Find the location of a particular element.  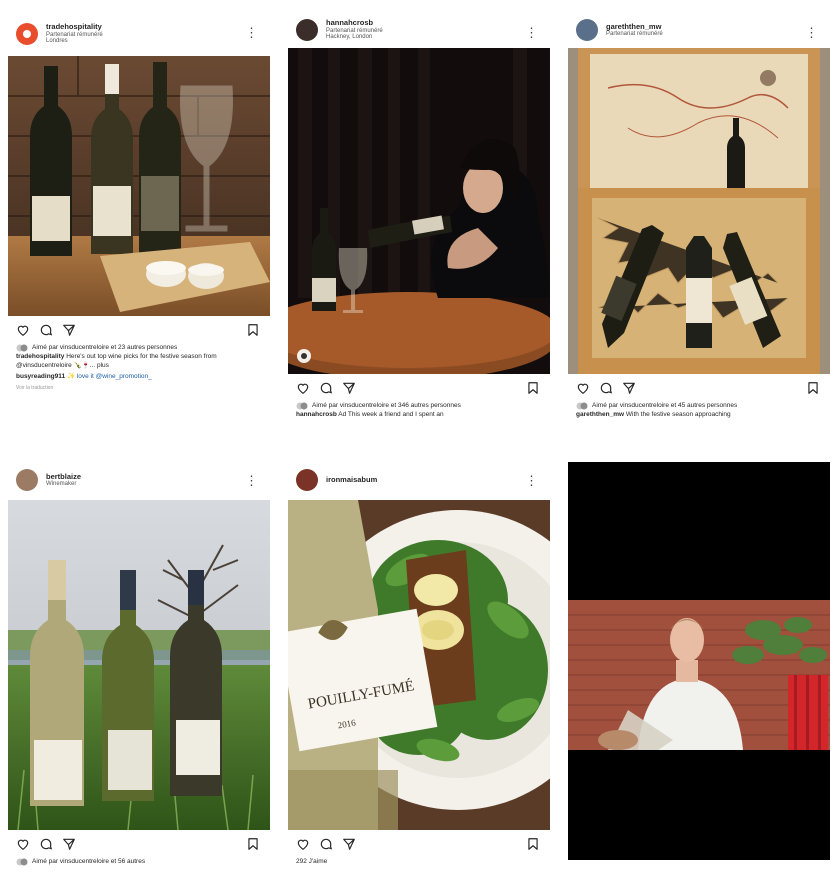

caption-text: With the festive season approaching is located at coordinates (678, 415).